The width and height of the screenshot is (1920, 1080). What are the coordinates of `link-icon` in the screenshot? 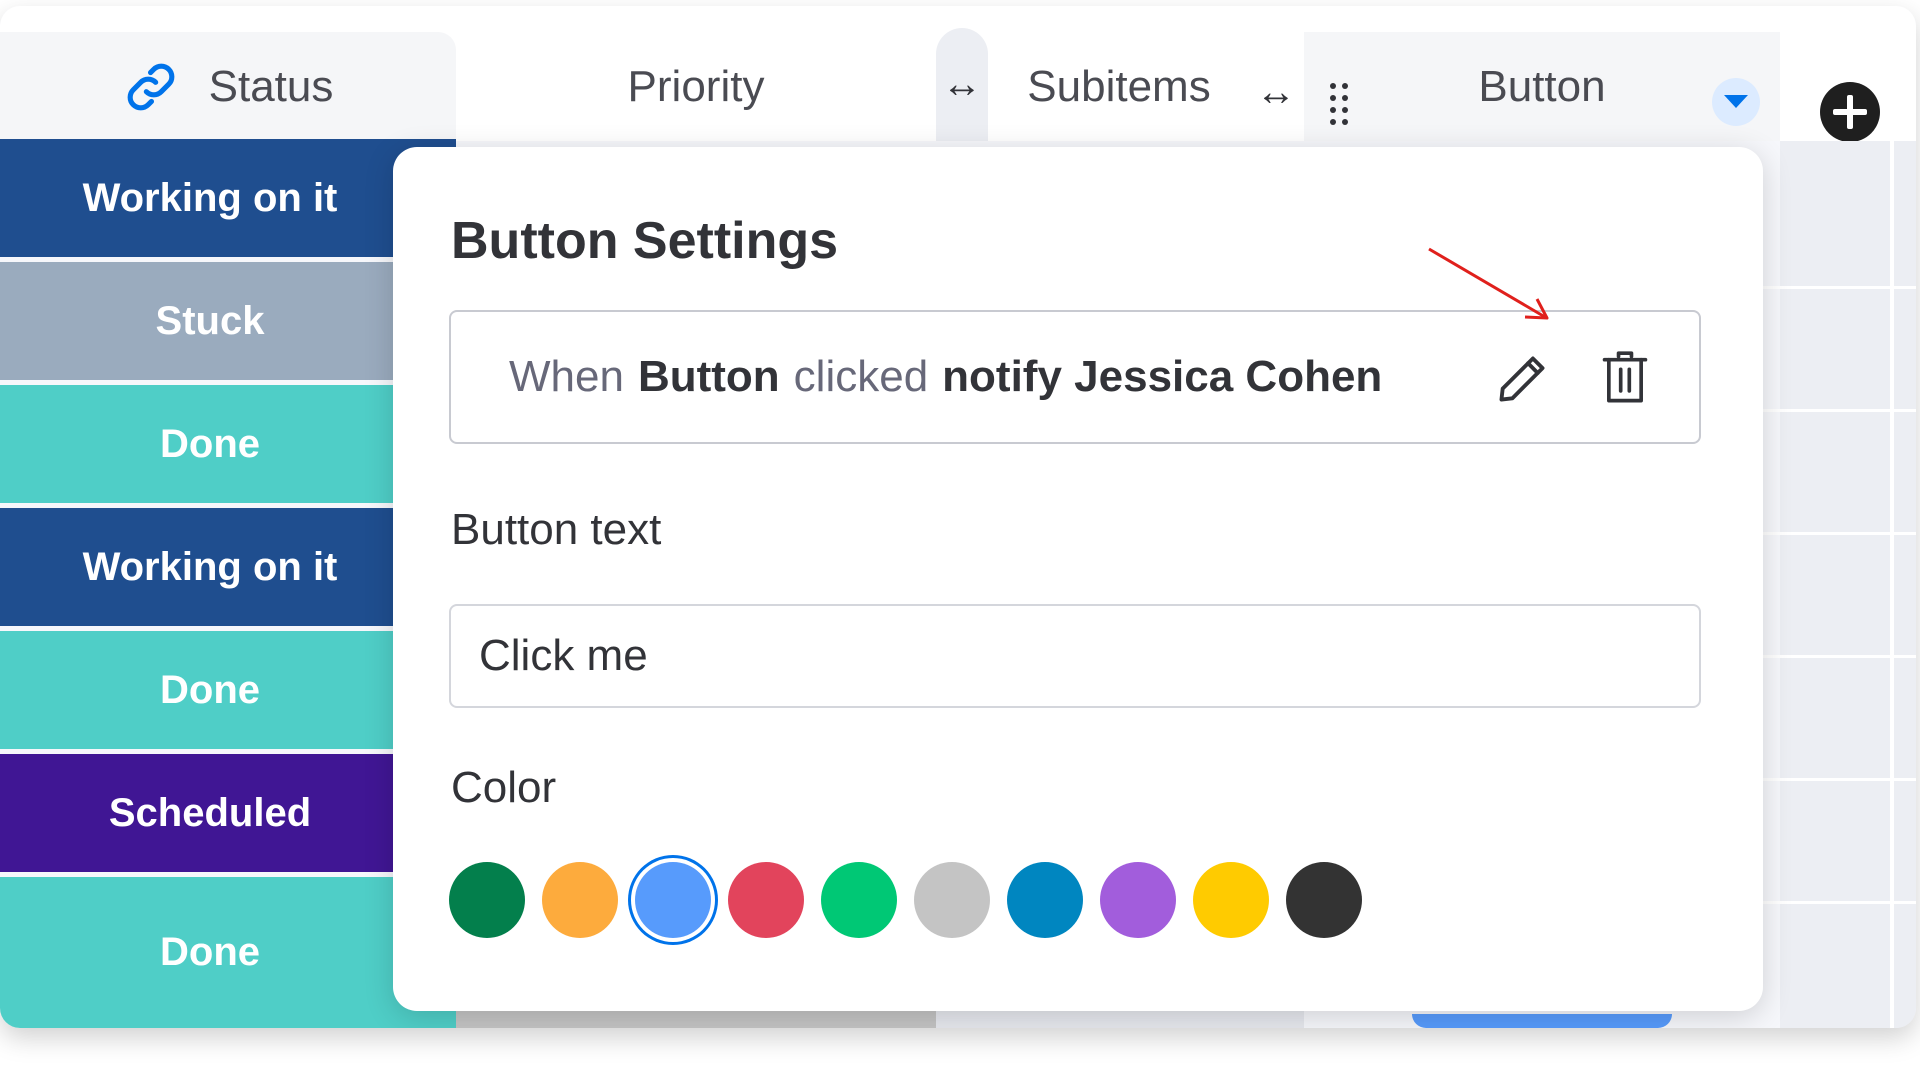 It's located at (150, 86).